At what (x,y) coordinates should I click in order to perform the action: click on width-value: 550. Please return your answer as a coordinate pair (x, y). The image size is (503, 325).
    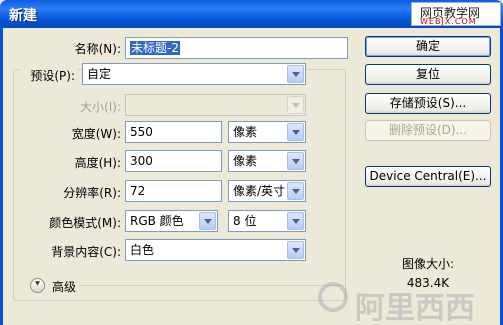
    Looking at the image, I should click on (141, 132).